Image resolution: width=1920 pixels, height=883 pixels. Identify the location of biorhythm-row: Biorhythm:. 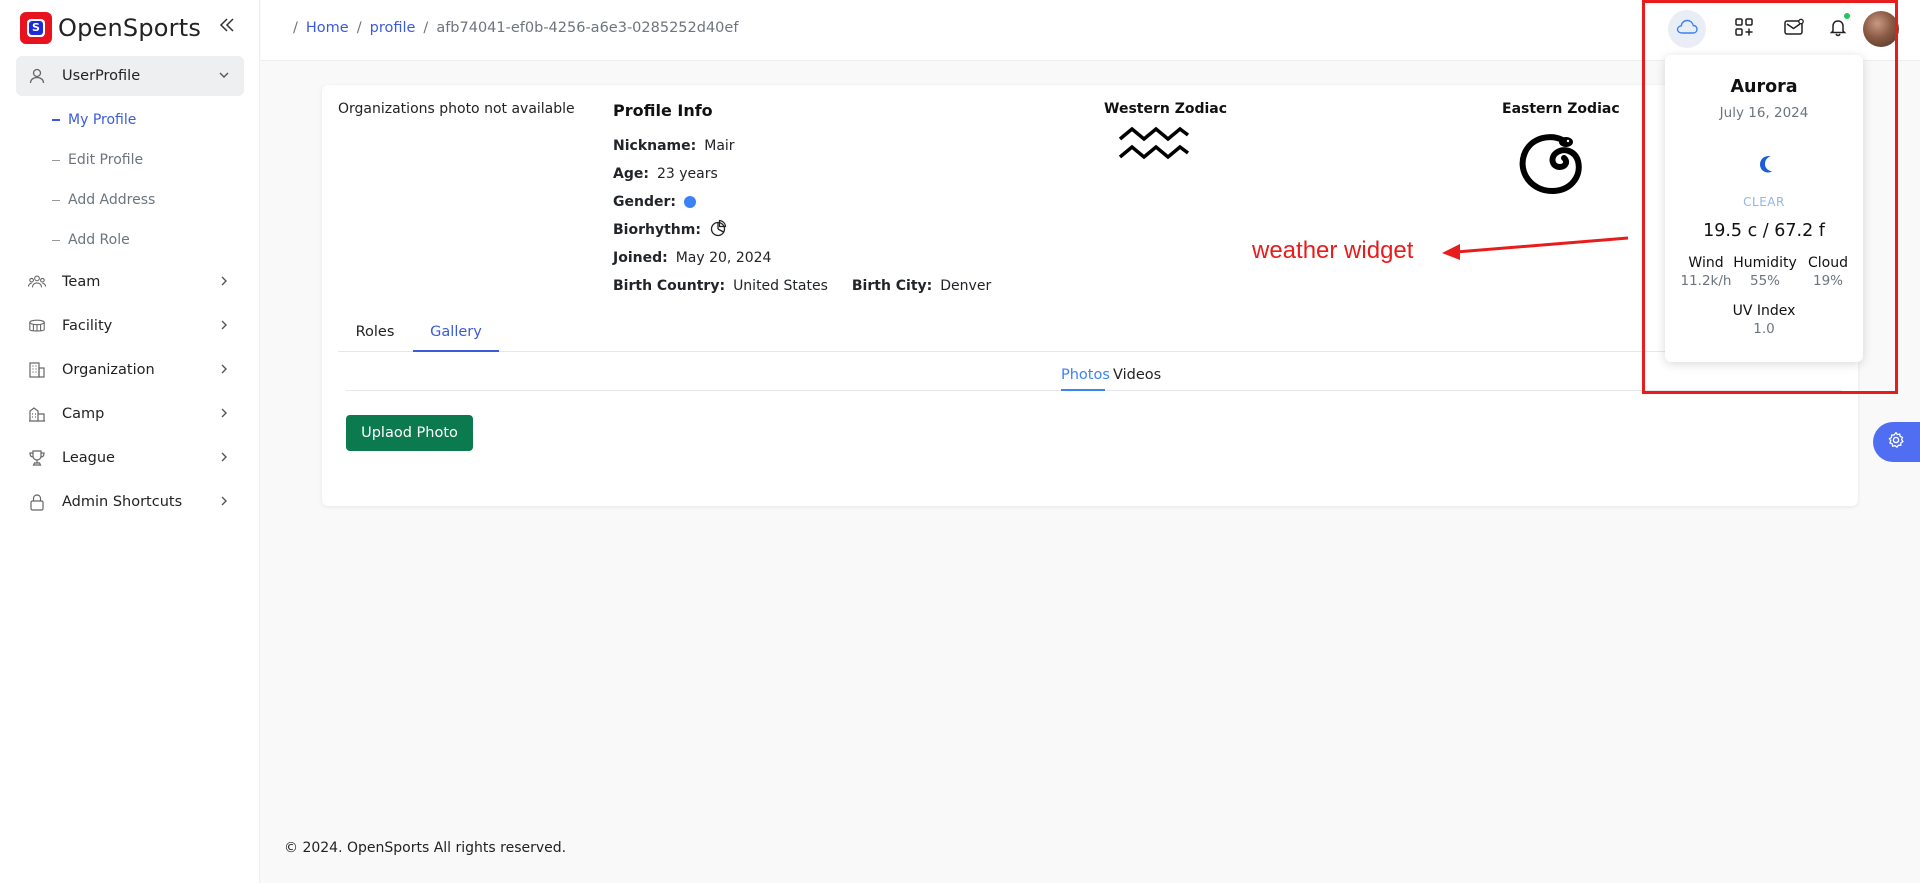
(802, 230).